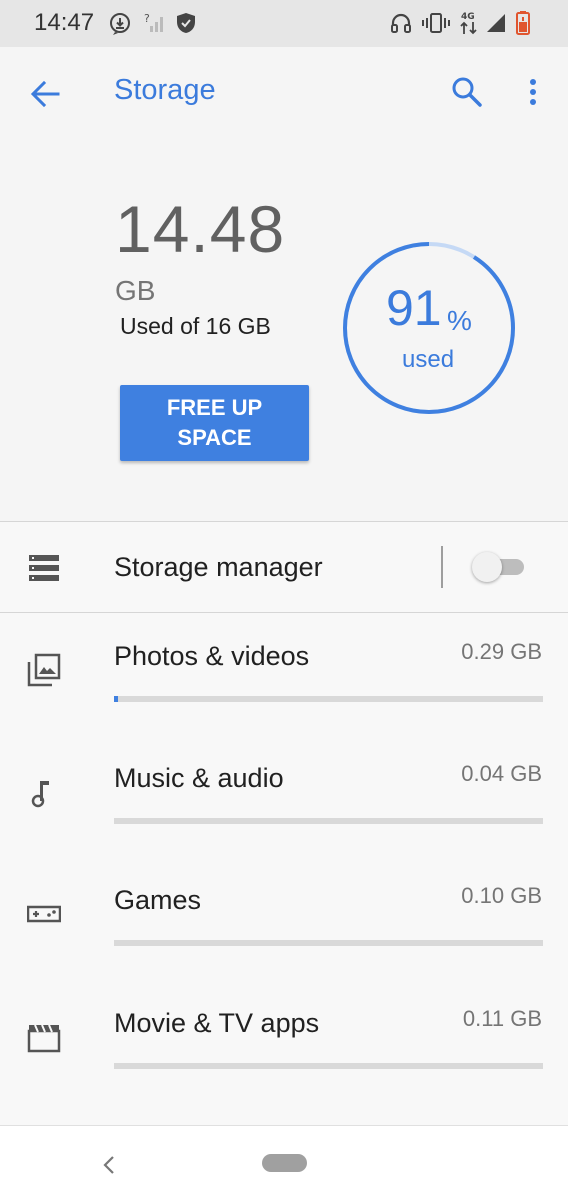  Describe the element at coordinates (116, 699) in the screenshot. I see `category-progress-fill` at that location.